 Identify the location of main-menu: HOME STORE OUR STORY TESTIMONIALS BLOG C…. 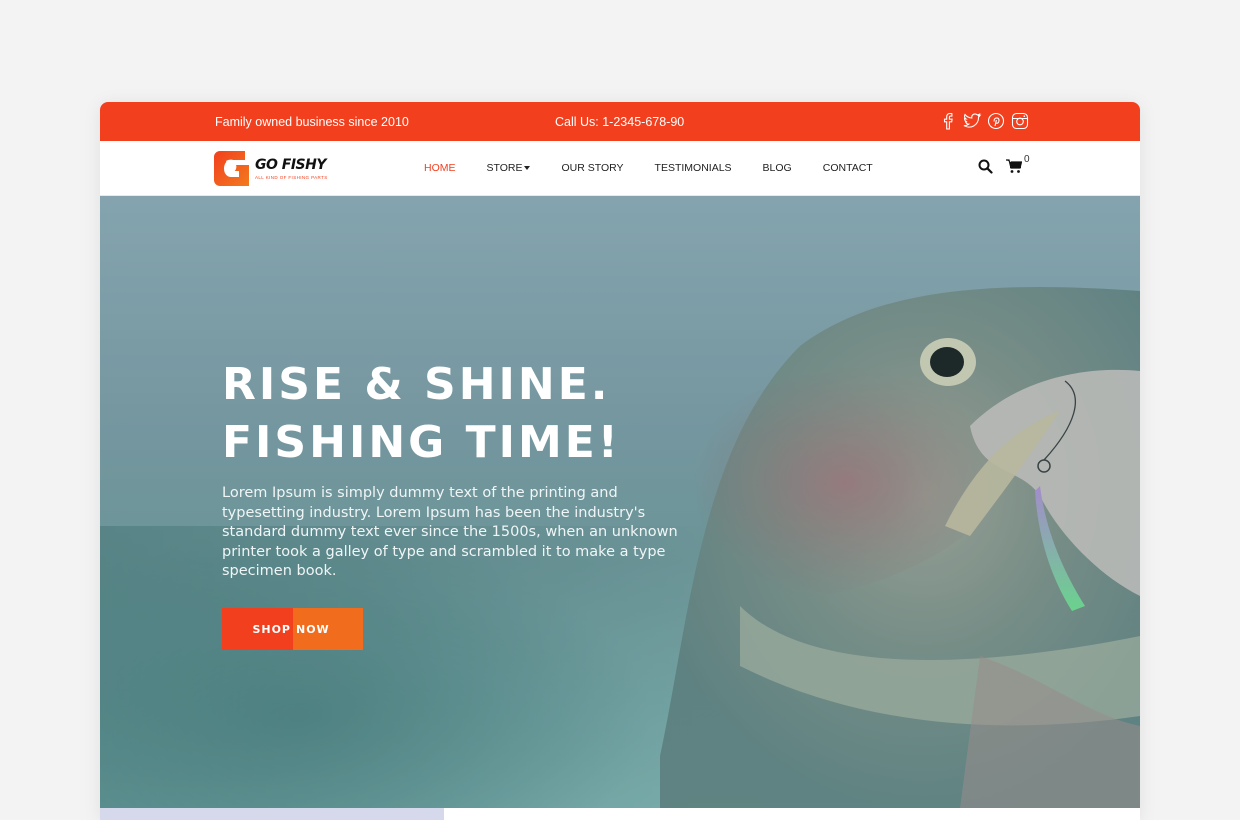
(664, 168).